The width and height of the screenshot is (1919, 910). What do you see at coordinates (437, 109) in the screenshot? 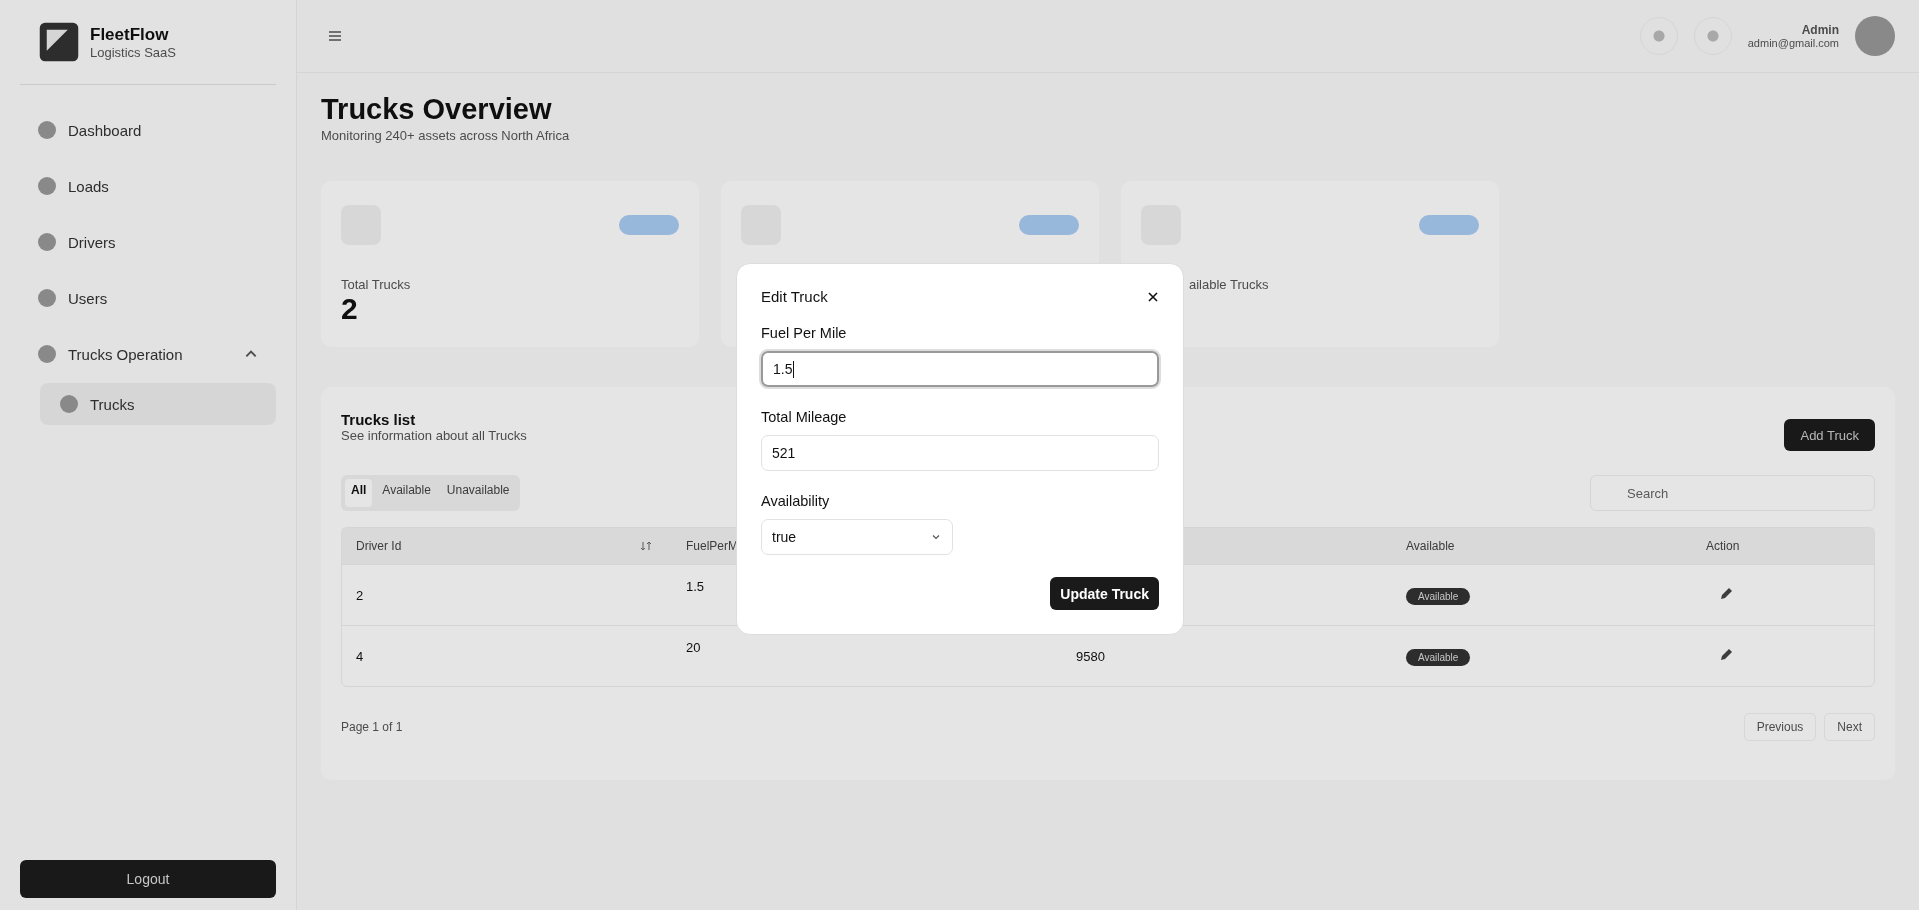
I see `page-title: Trucks Overview` at bounding box center [437, 109].